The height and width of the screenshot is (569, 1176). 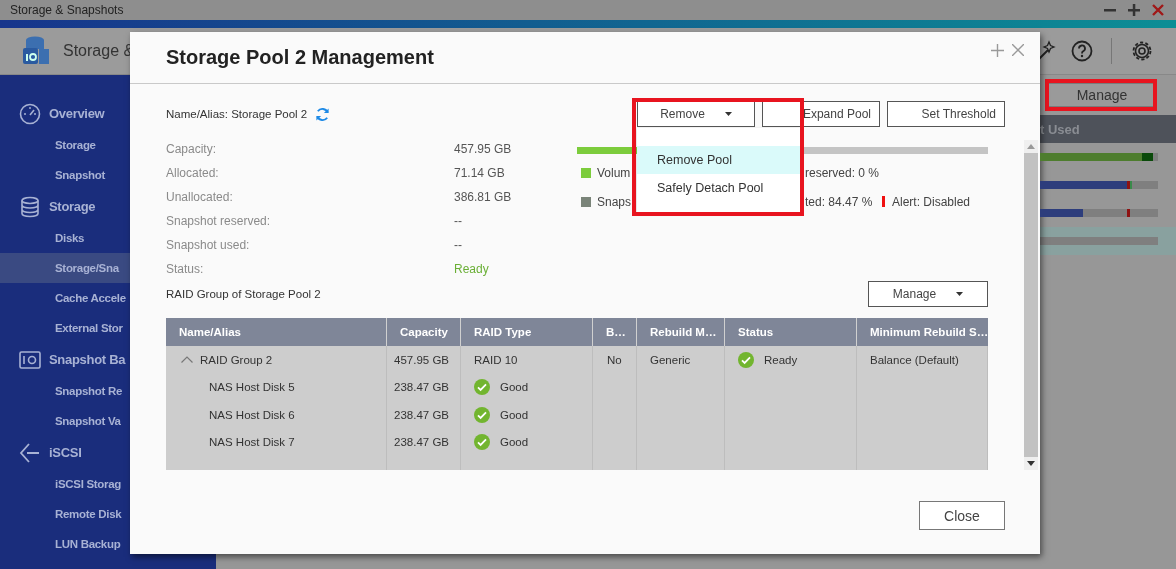 I want to click on table-cell: RAID 10, so click(x=496, y=359).